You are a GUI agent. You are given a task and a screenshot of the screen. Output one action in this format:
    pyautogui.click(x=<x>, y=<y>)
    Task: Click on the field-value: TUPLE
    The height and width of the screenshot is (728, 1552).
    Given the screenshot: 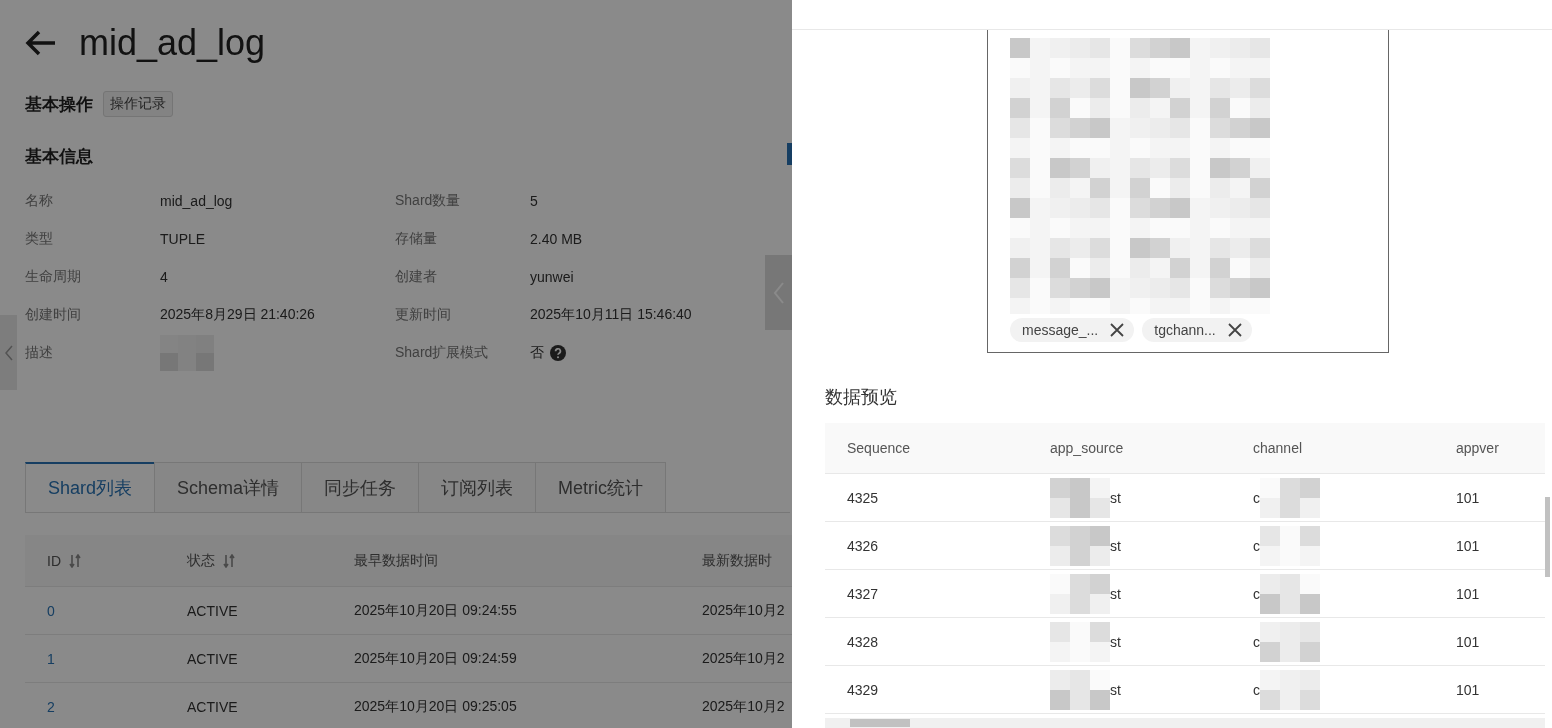 What is the action you would take?
    pyautogui.click(x=183, y=239)
    